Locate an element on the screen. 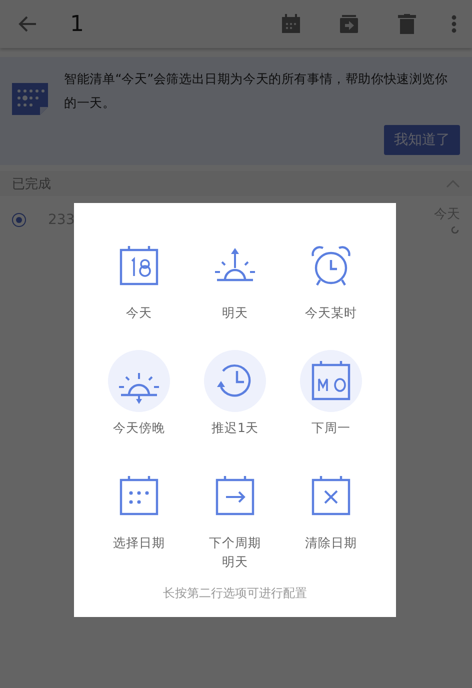  trash-icon is located at coordinates (407, 24).